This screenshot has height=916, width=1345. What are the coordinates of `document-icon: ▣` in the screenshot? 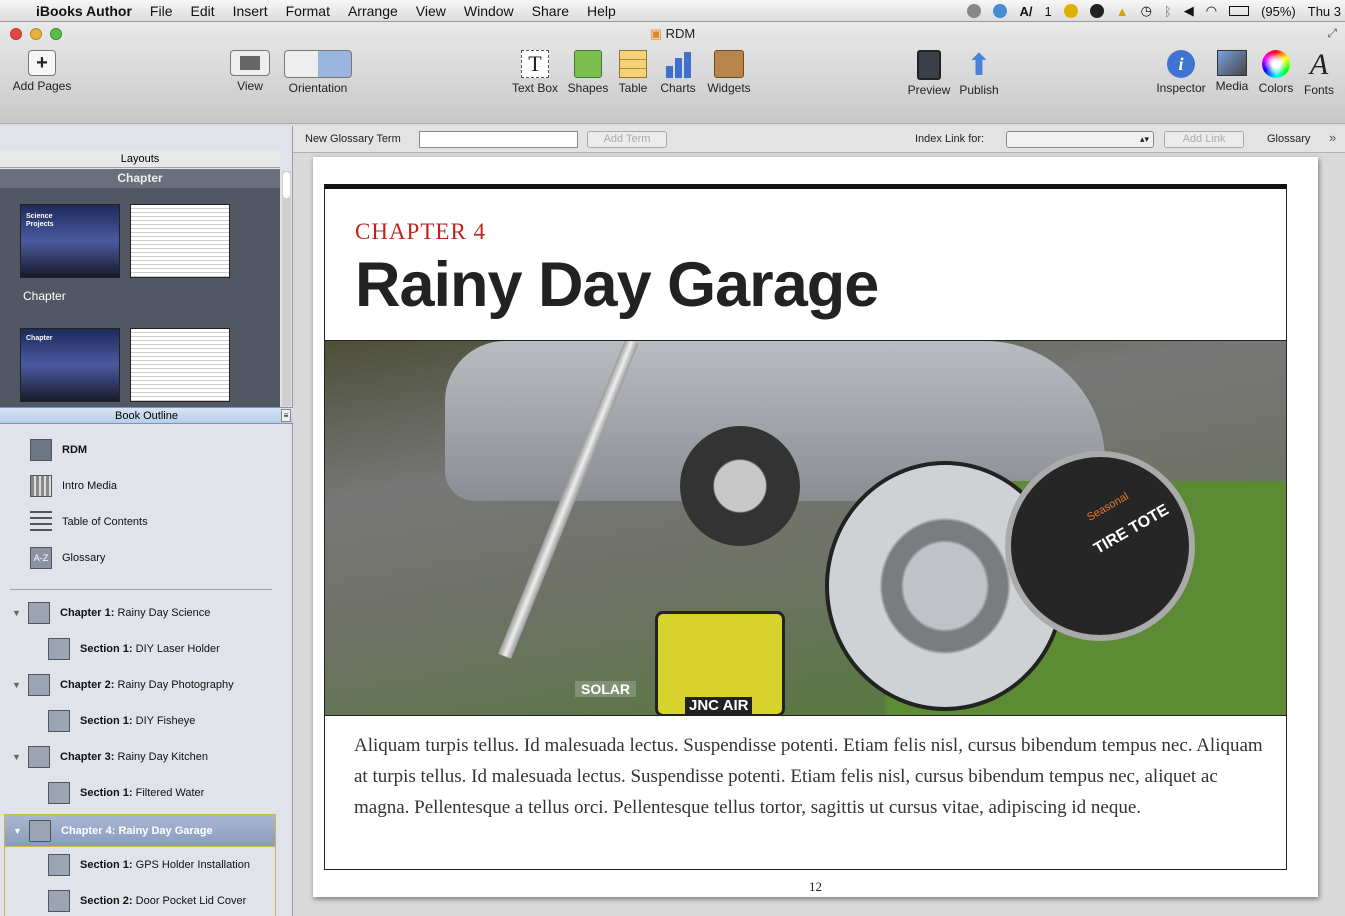 It's located at (656, 33).